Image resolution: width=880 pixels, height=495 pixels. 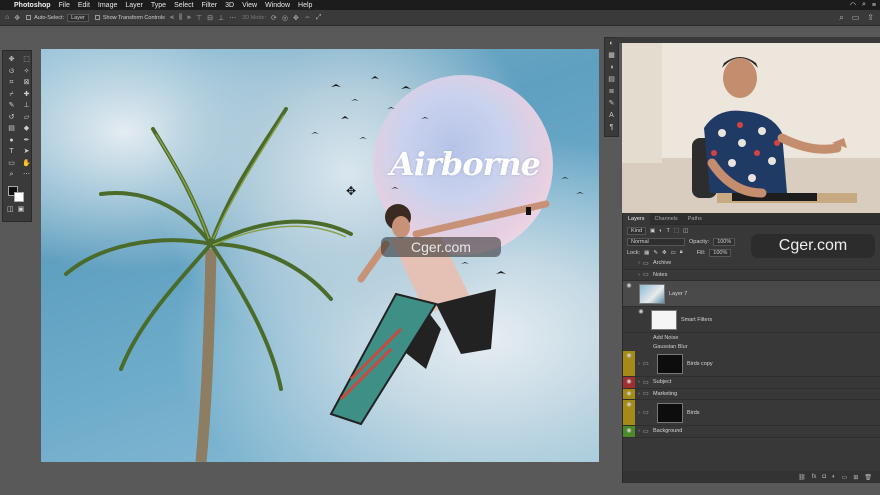 I want to click on color-swatches, so click(x=17, y=193).